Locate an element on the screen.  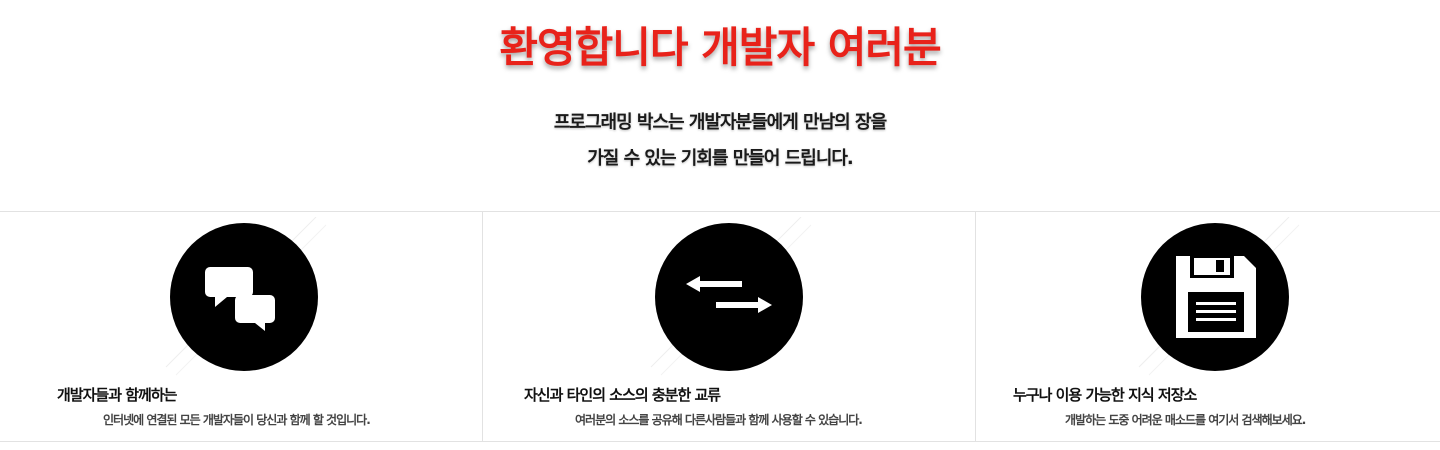
exchange-arrows-icon is located at coordinates (729, 297).